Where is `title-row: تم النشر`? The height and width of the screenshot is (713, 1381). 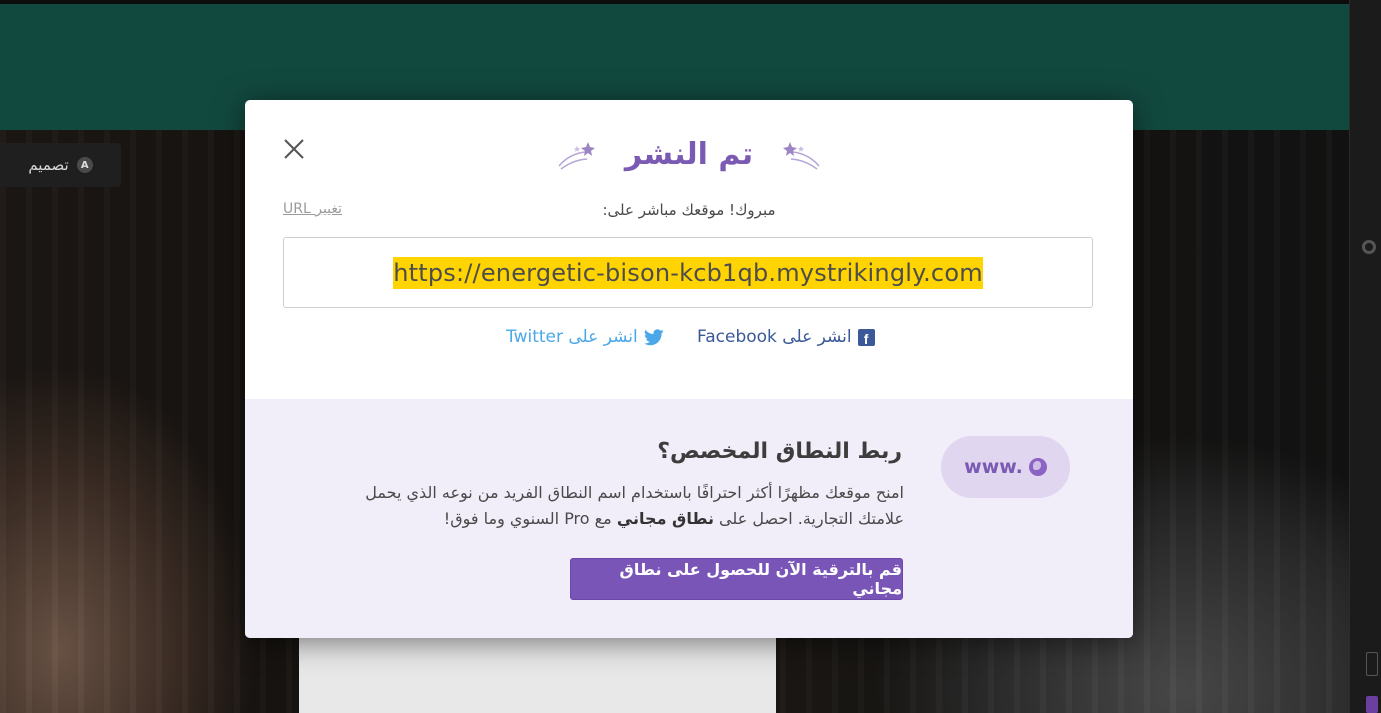
title-row: تم النشر is located at coordinates (689, 155).